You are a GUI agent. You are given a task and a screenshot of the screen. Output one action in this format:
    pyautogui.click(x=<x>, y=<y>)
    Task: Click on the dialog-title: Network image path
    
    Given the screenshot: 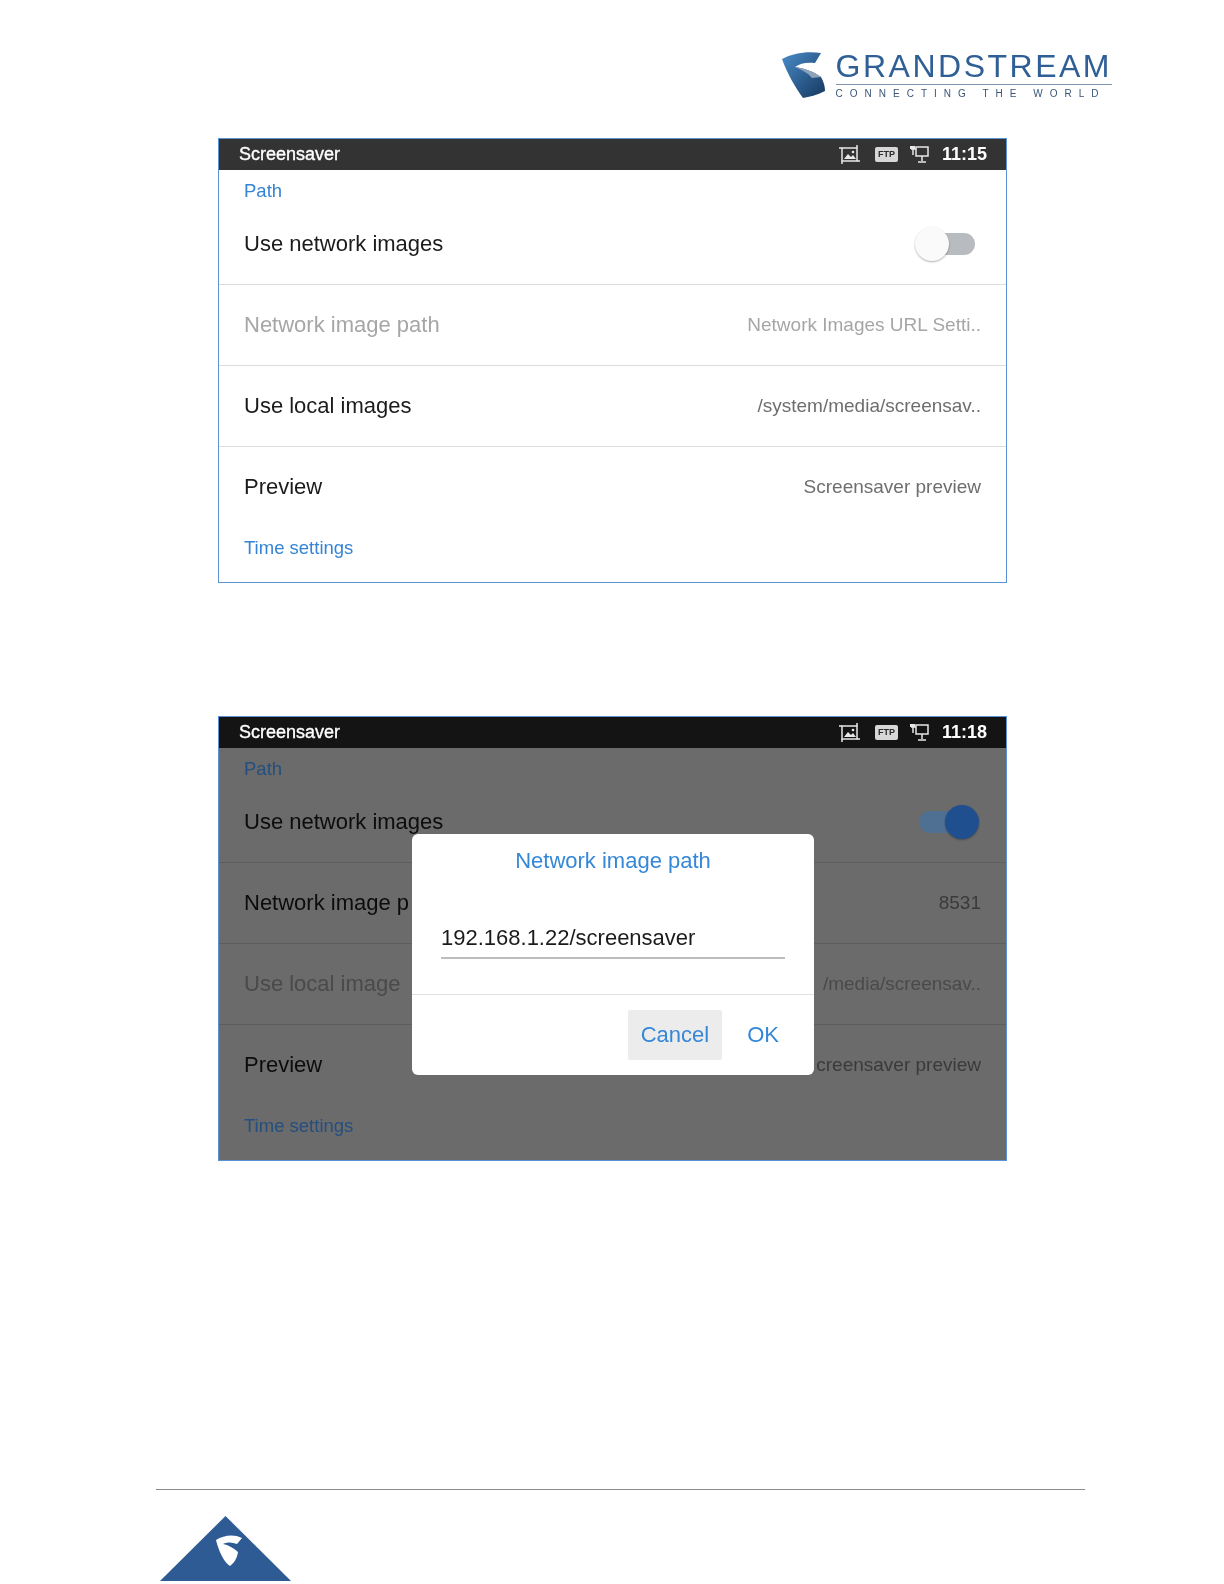 What is the action you would take?
    pyautogui.click(x=613, y=861)
    